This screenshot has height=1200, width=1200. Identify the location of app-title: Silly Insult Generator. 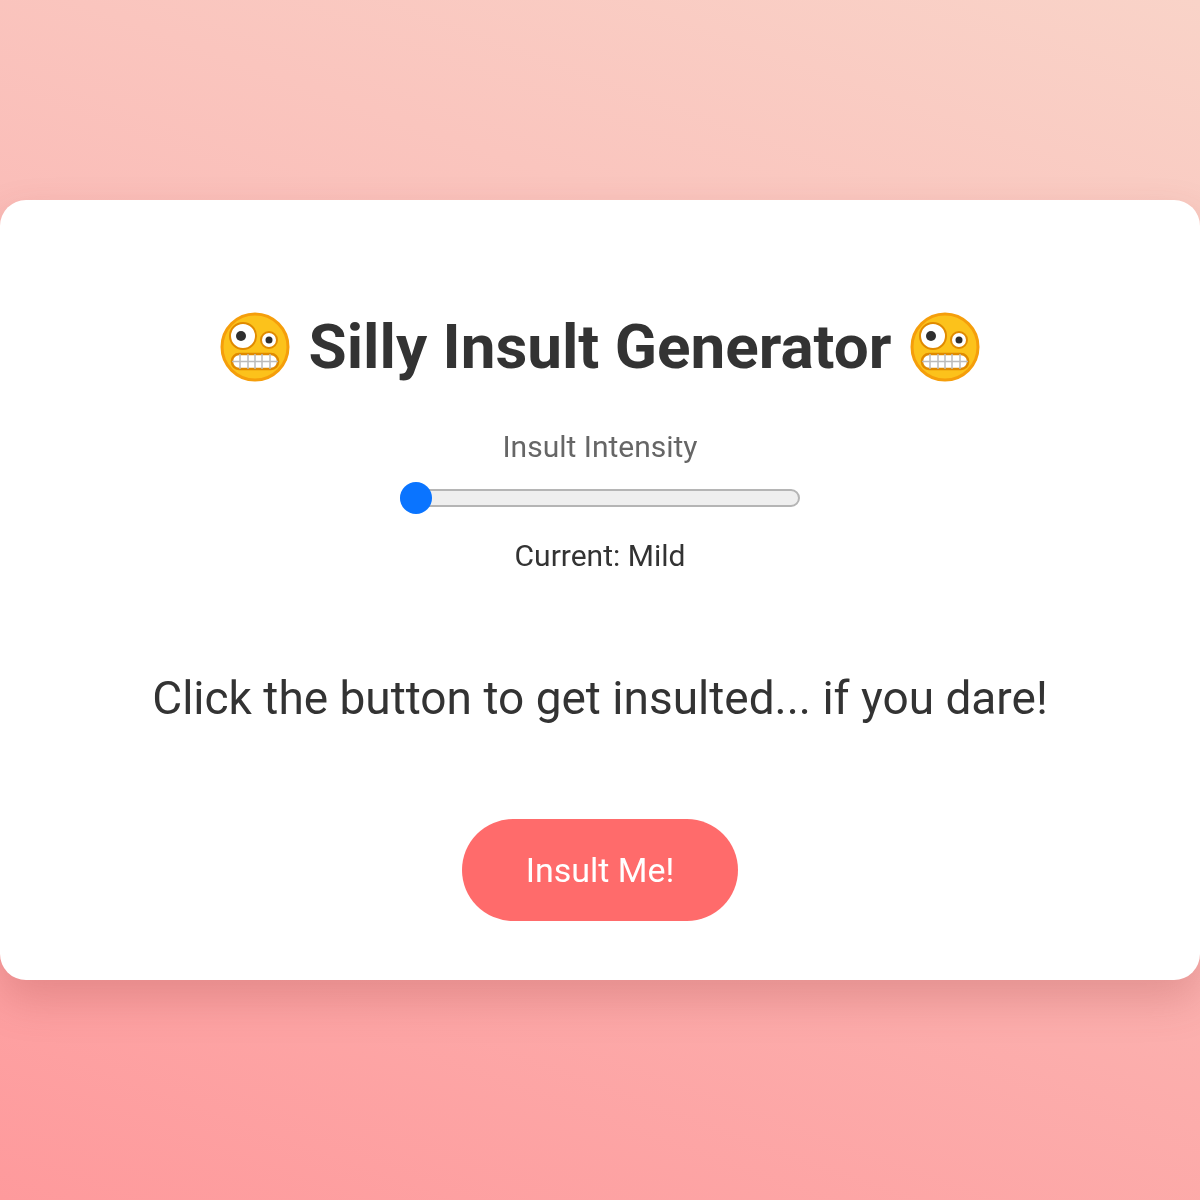
(600, 346).